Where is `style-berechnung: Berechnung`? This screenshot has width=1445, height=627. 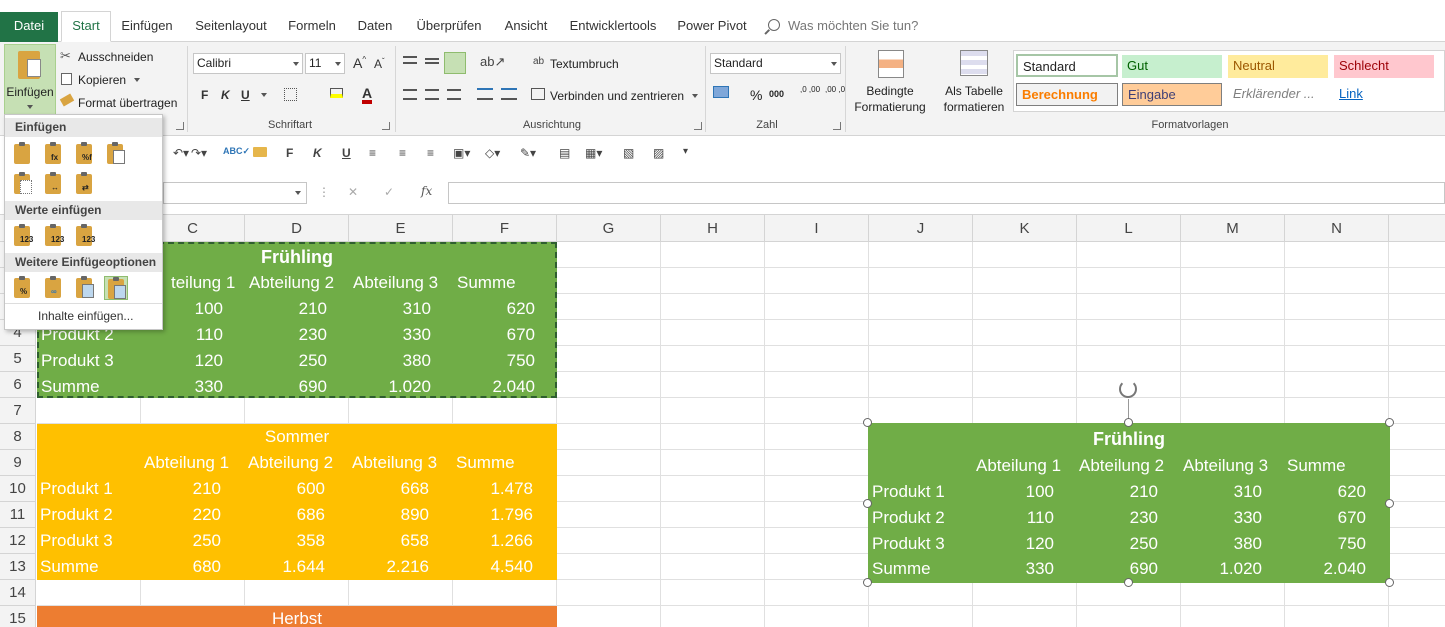
style-berechnung: Berechnung is located at coordinates (1067, 94).